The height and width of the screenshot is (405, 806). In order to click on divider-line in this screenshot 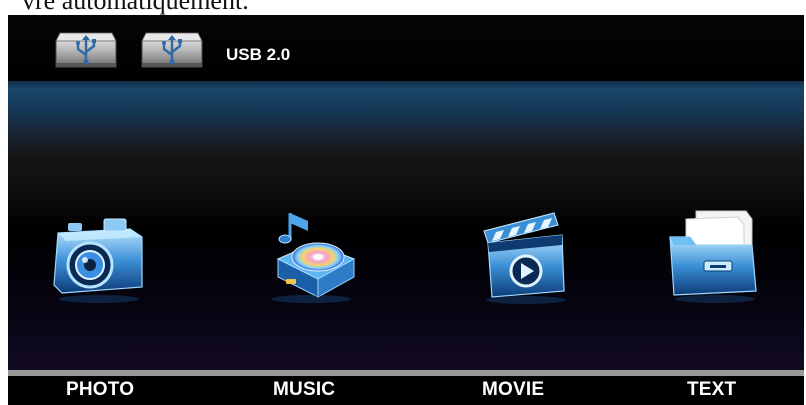, I will do `click(406, 373)`.